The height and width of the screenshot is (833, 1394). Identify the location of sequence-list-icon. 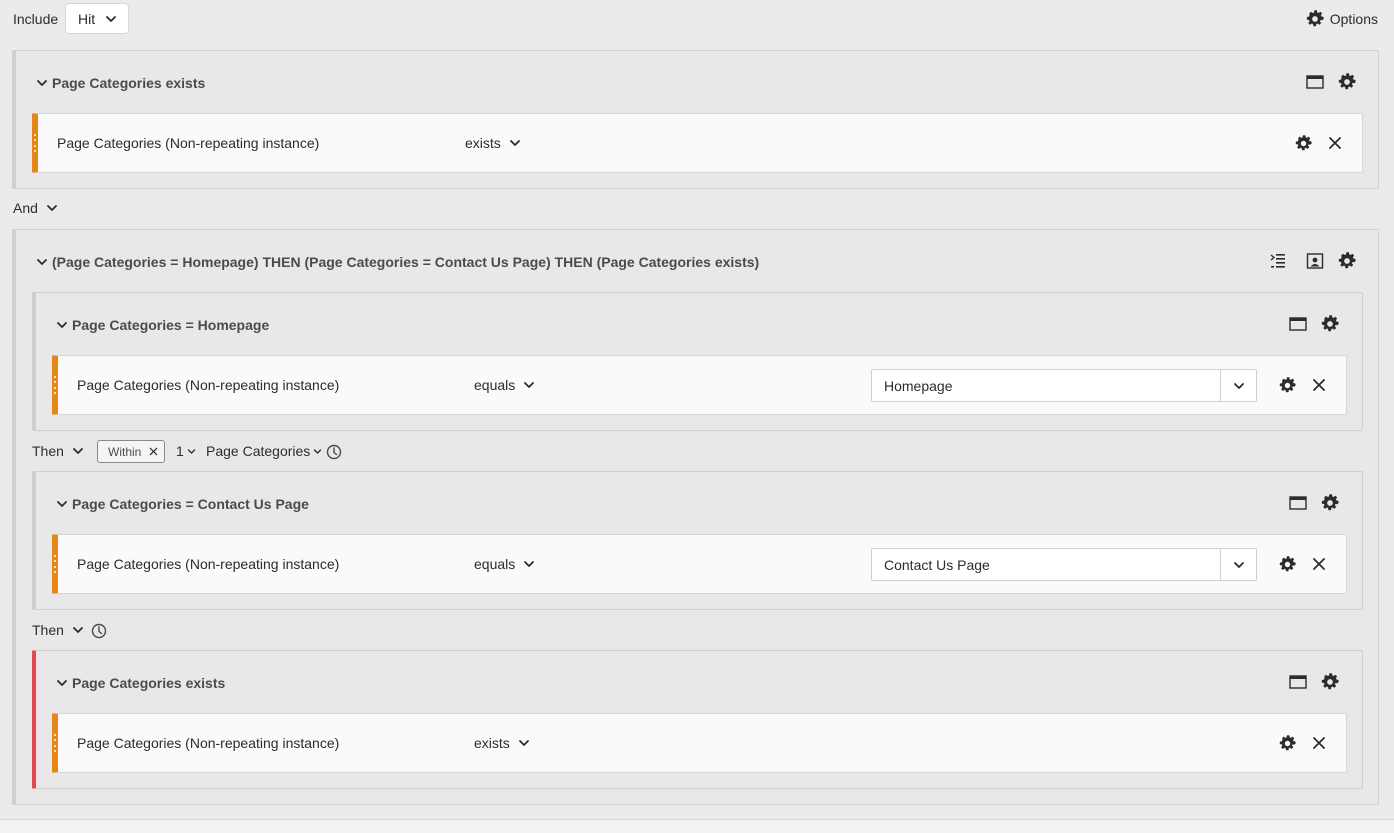
(1278, 261).